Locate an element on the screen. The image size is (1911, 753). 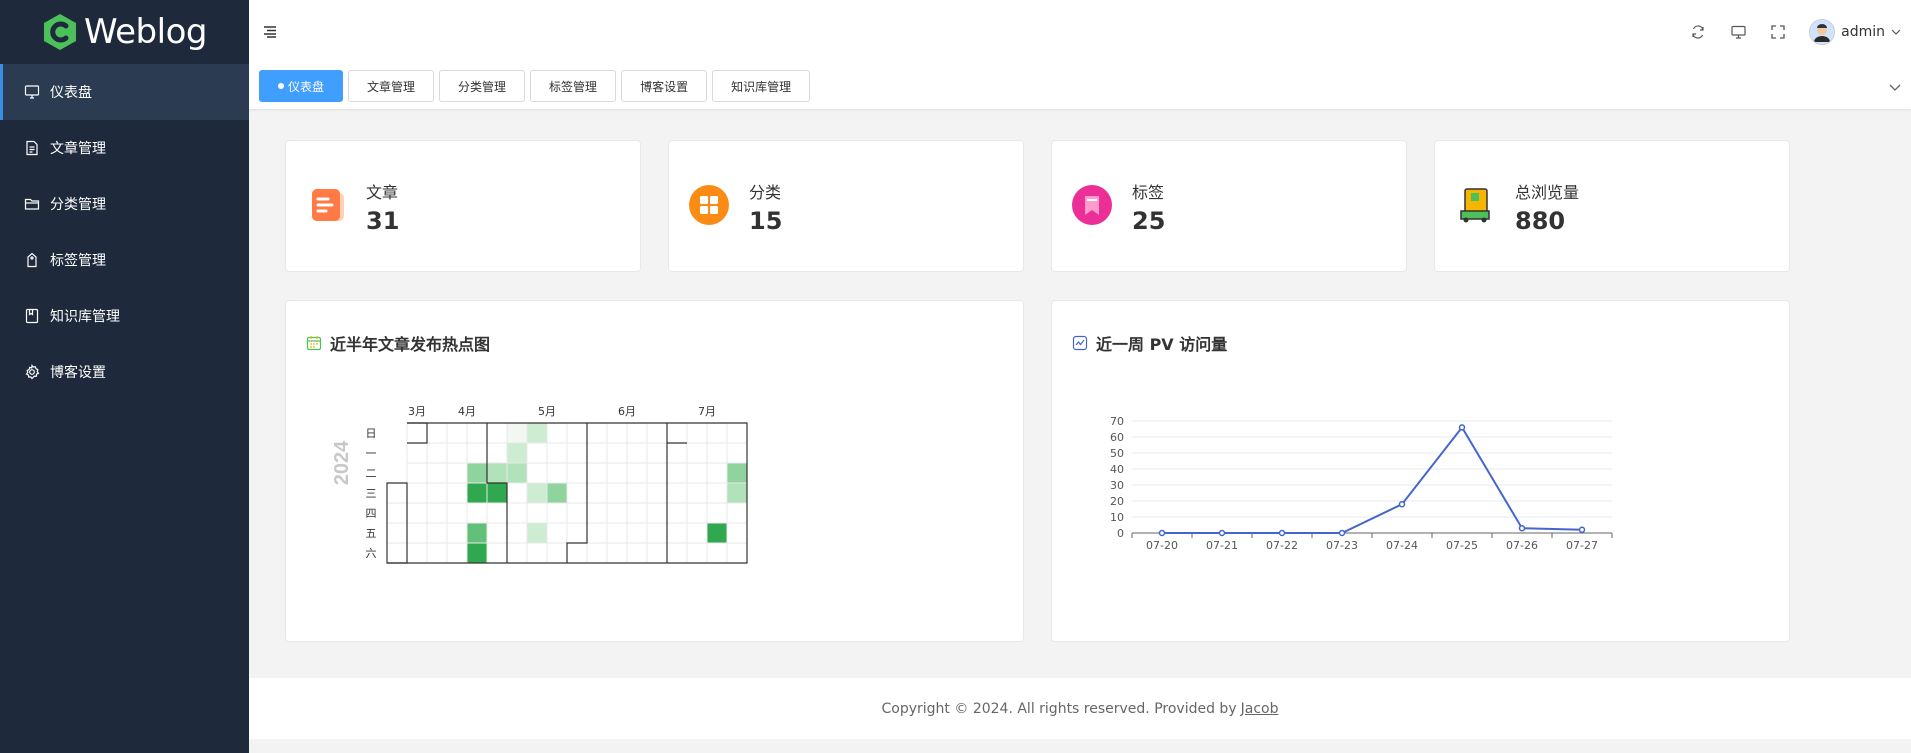
heatmap-month-label: 6月 is located at coordinates (627, 411).